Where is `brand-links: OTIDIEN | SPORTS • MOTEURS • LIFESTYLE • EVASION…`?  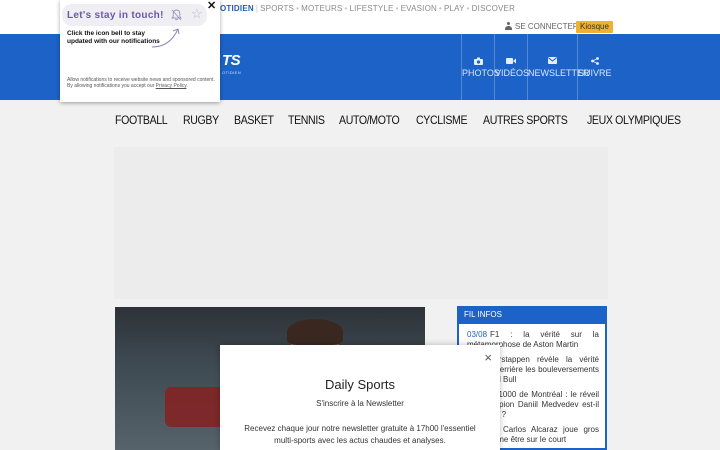
brand-links: OTIDIEN | SPORTS • MOTEURS • LIFESTYLE • EVASION… is located at coordinates (367, 8).